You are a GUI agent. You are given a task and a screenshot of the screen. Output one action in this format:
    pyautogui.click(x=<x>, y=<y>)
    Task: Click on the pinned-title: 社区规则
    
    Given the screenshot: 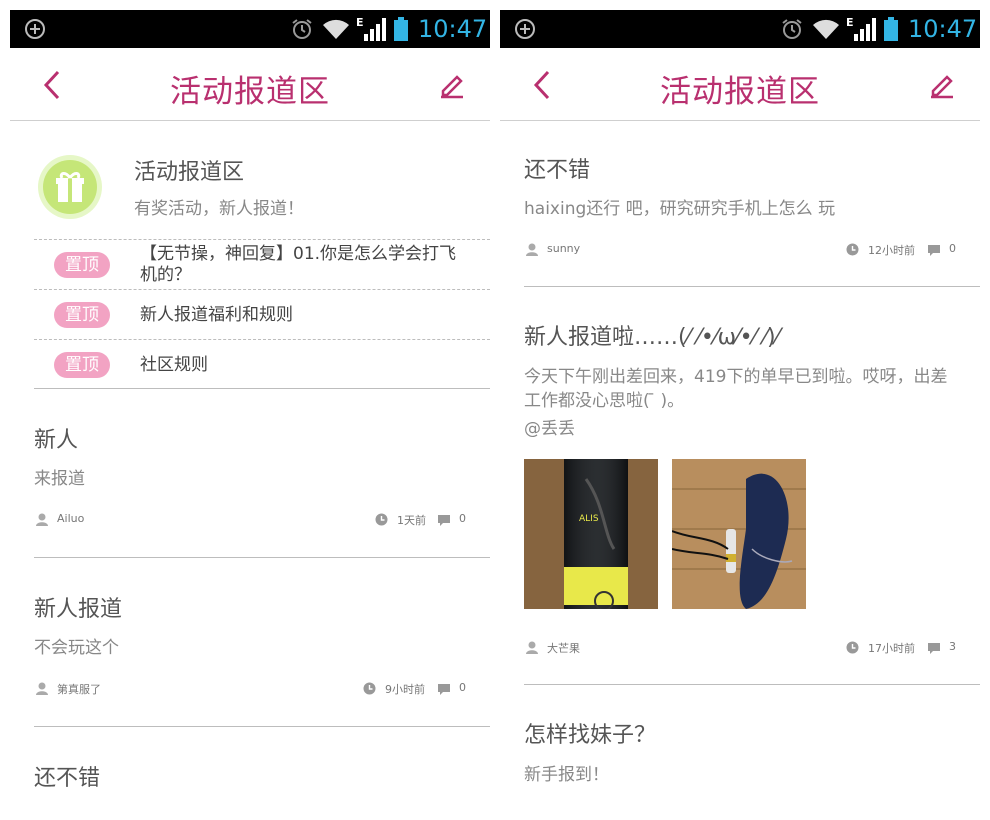 What is the action you would take?
    pyautogui.click(x=174, y=364)
    